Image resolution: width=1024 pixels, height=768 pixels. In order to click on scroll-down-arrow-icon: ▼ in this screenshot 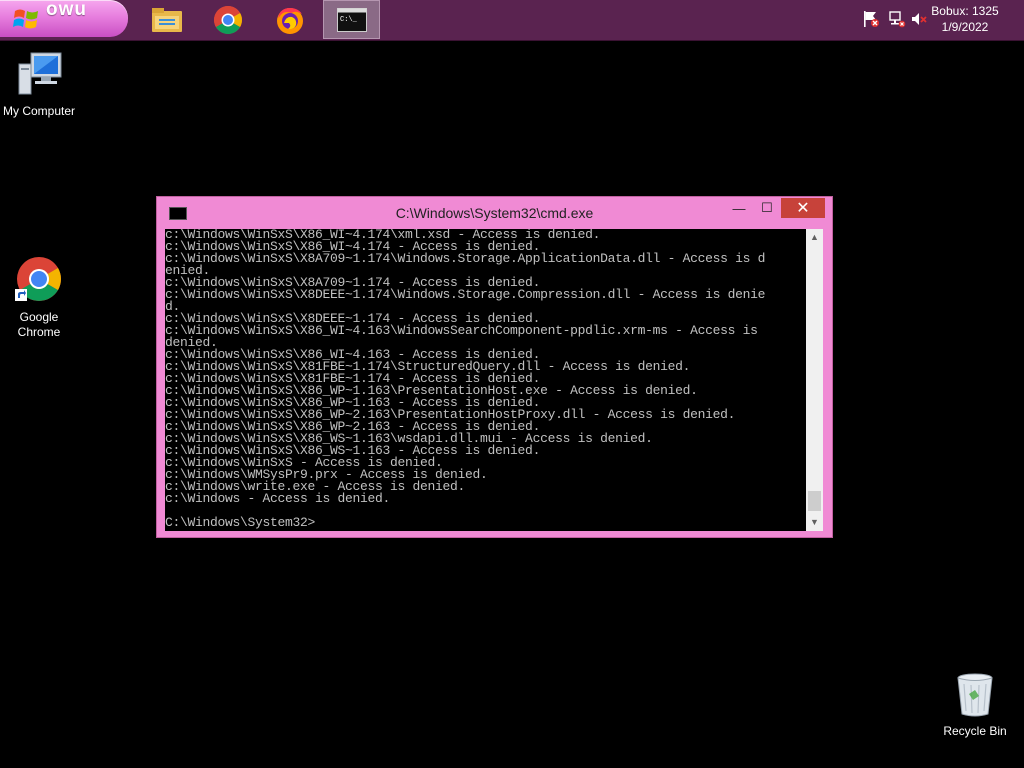, I will do `click(814, 522)`.